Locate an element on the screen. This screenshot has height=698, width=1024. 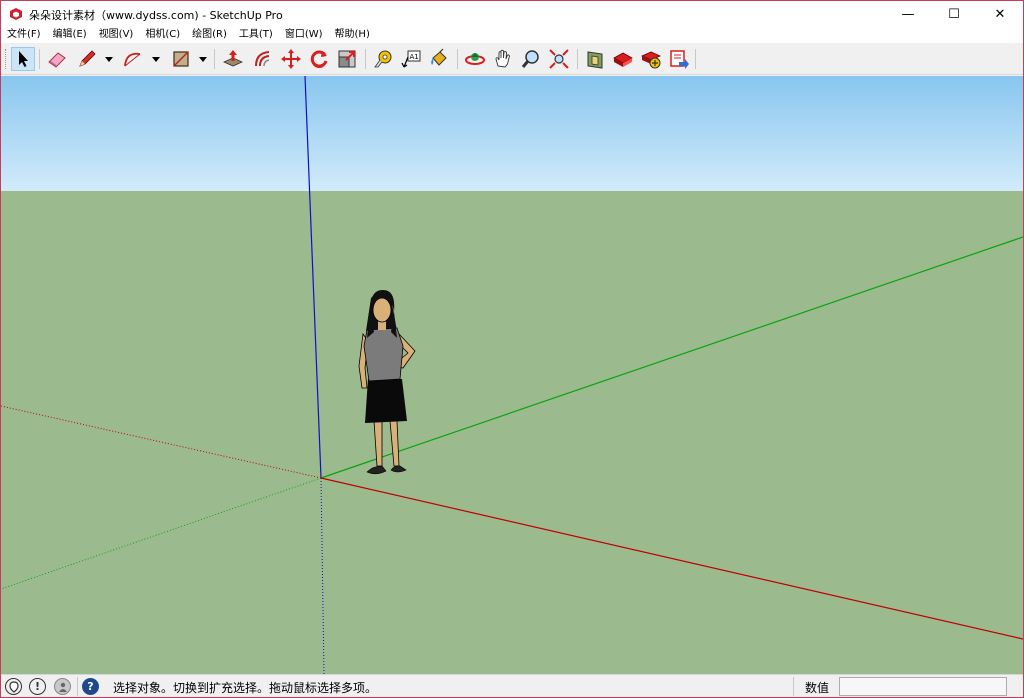
user-account-icon is located at coordinates (62, 686).